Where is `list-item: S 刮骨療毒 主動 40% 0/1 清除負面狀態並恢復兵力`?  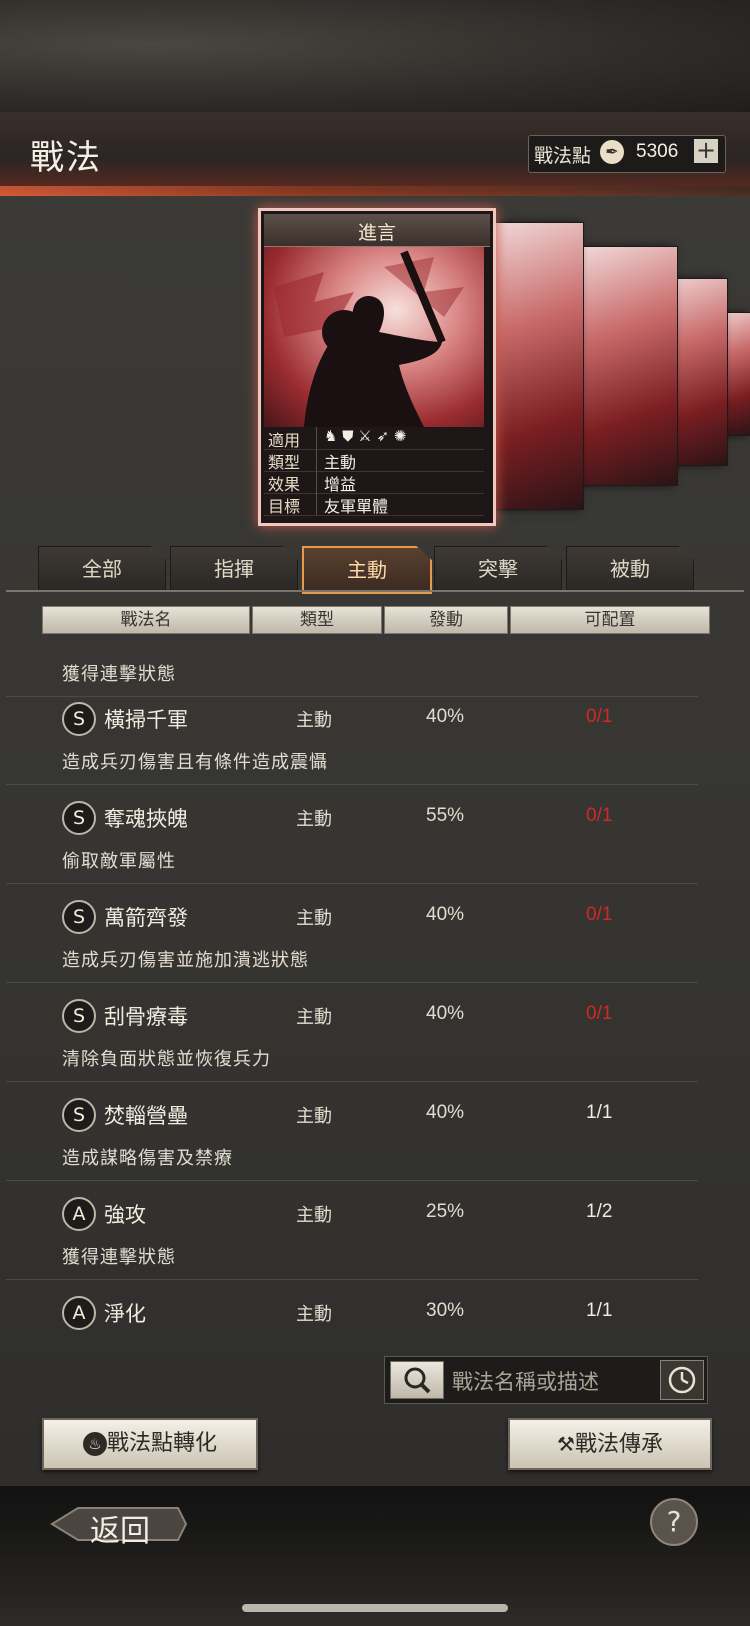
list-item: S 刮骨療毒 主動 40% 0/1 清除負面狀態並恢復兵力 is located at coordinates (352, 1032).